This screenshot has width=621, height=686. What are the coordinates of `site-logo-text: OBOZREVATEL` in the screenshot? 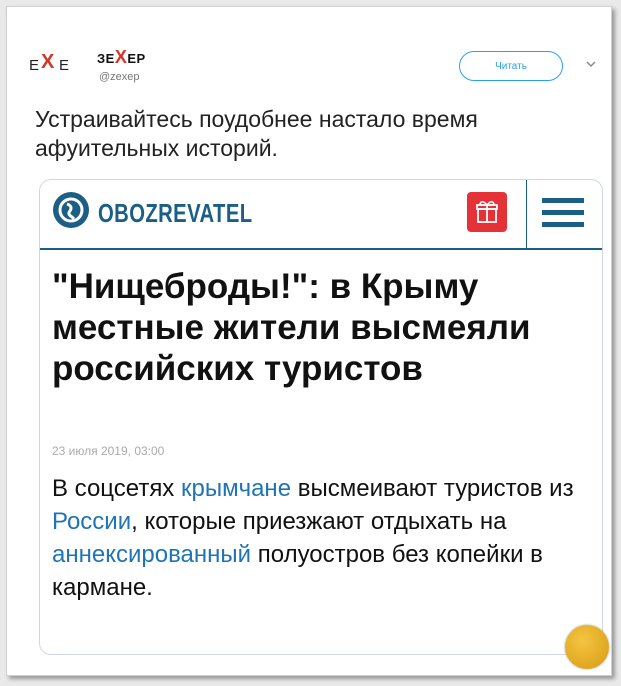 It's located at (175, 213).